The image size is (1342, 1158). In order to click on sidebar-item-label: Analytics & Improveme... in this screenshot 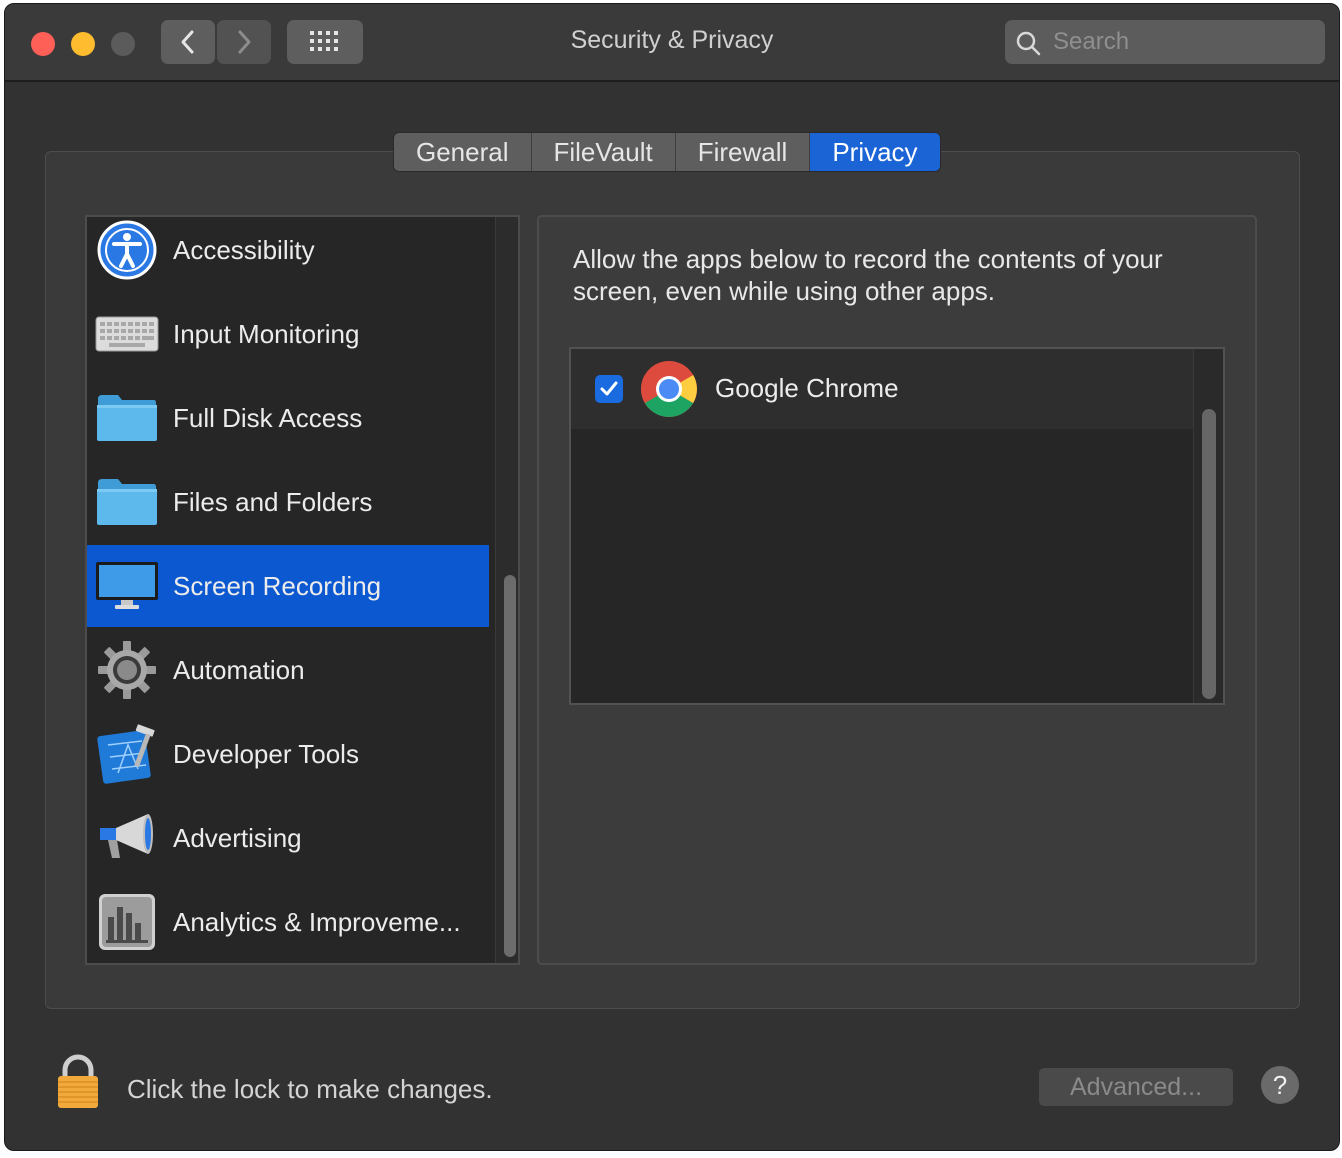, I will do `click(317, 921)`.